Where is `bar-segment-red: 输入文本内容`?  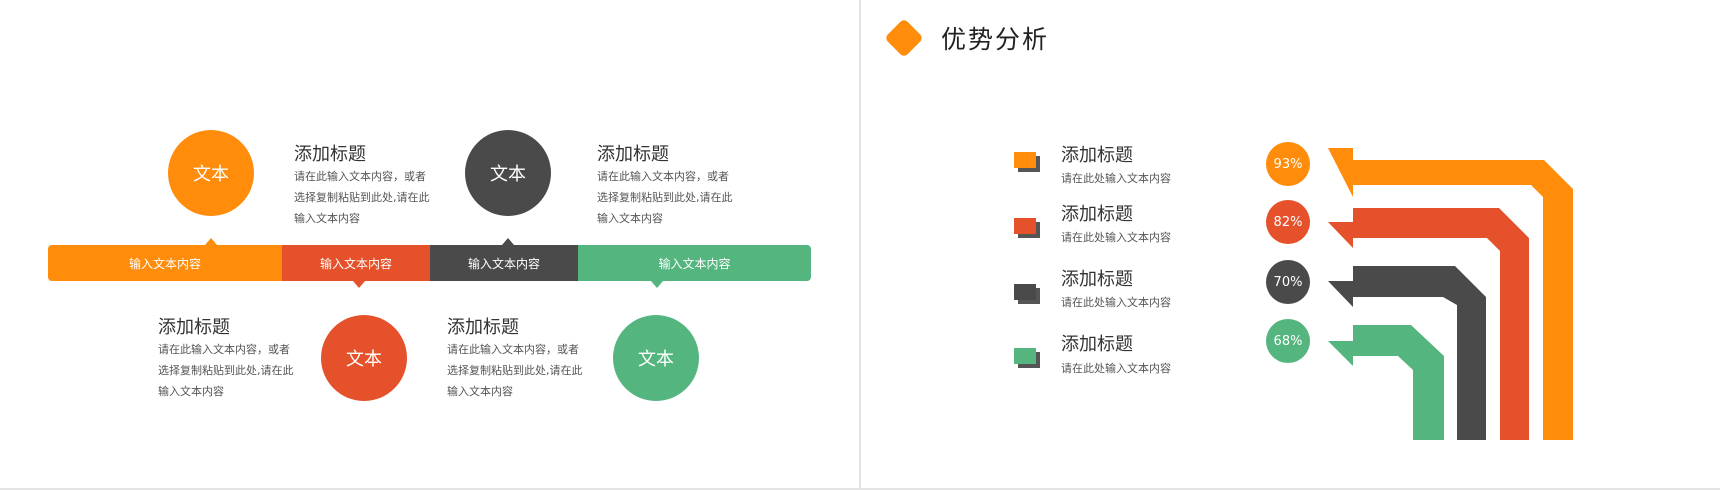
bar-segment-red: 输入文本内容 is located at coordinates (356, 263).